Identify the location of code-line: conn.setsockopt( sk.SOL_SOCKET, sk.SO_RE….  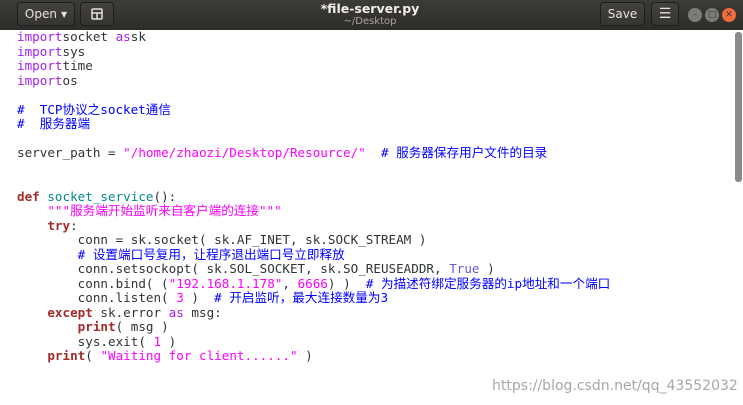
(313, 269).